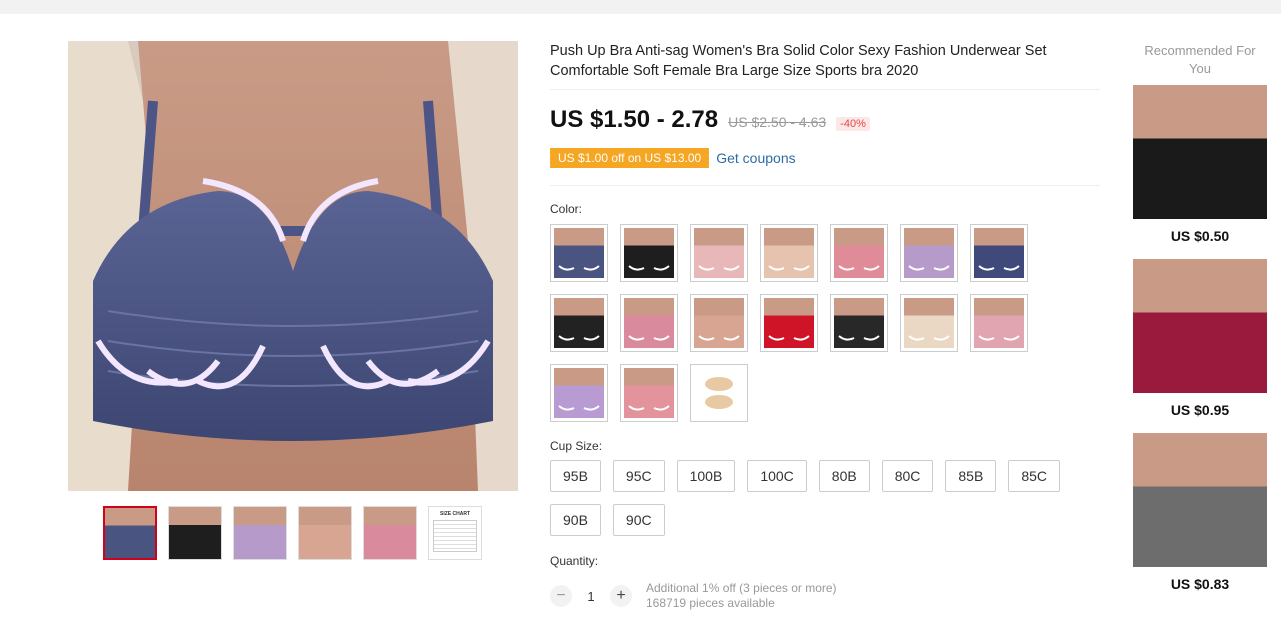  Describe the element at coordinates (591, 596) in the screenshot. I see `quantity-value: 1` at that location.